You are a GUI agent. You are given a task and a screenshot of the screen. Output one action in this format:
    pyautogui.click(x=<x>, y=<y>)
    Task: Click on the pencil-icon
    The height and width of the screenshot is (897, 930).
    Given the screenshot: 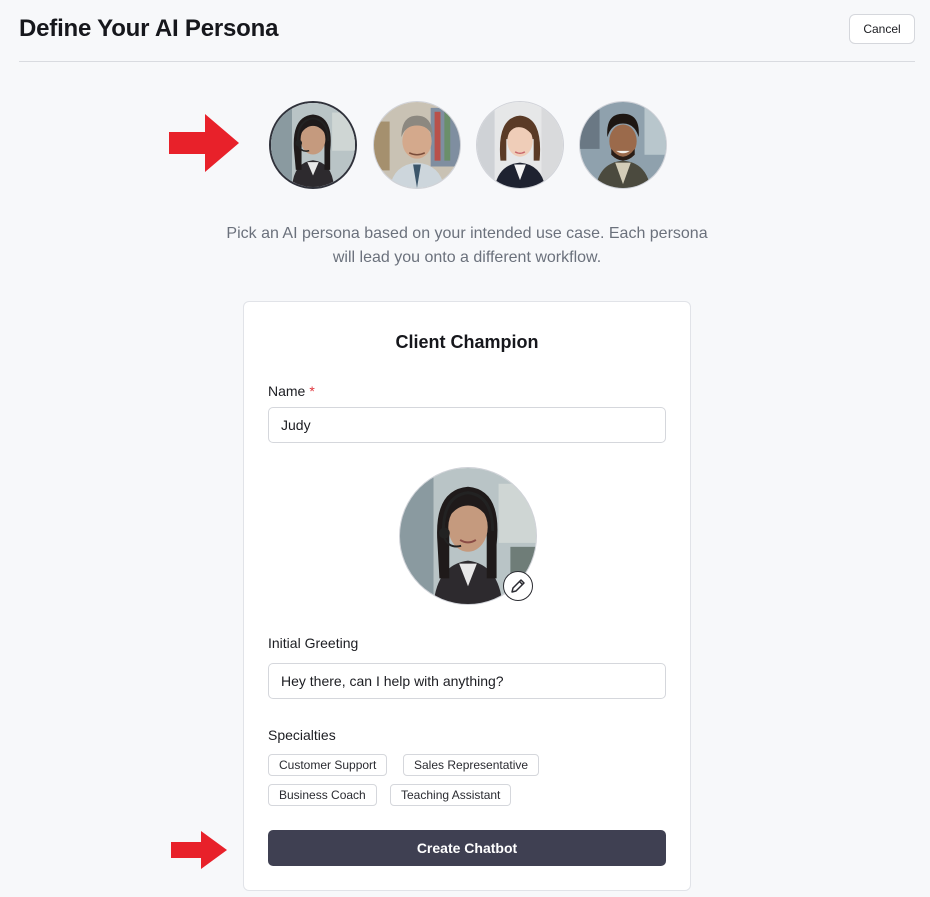 What is the action you would take?
    pyautogui.click(x=518, y=586)
    